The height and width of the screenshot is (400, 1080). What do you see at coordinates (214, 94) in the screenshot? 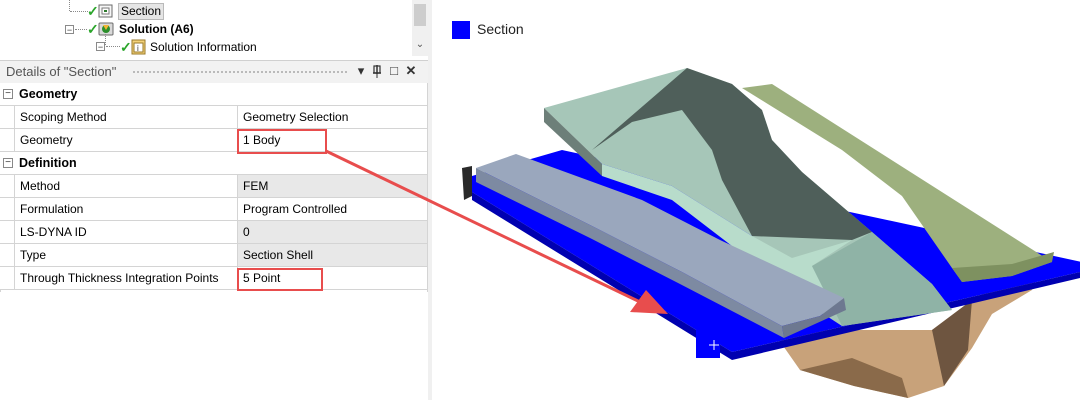
I see `category-geometry: − Geometry` at bounding box center [214, 94].